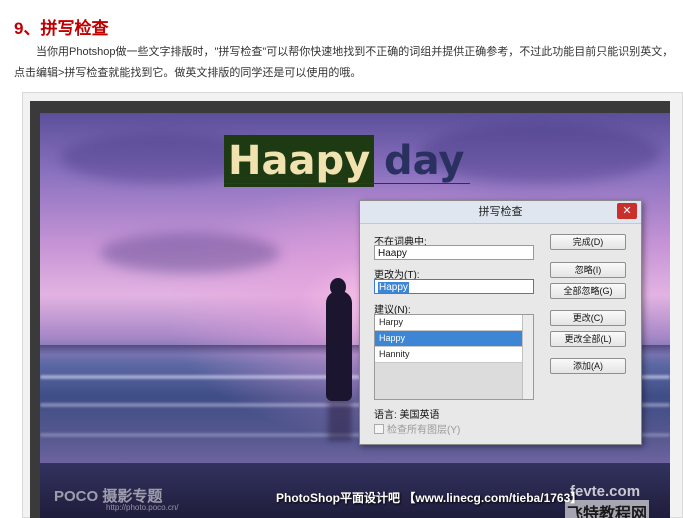 Image resolution: width=683 pixels, height=518 pixels. Describe the element at coordinates (393, 287) in the screenshot. I see `change-to-value: Happy` at that location.